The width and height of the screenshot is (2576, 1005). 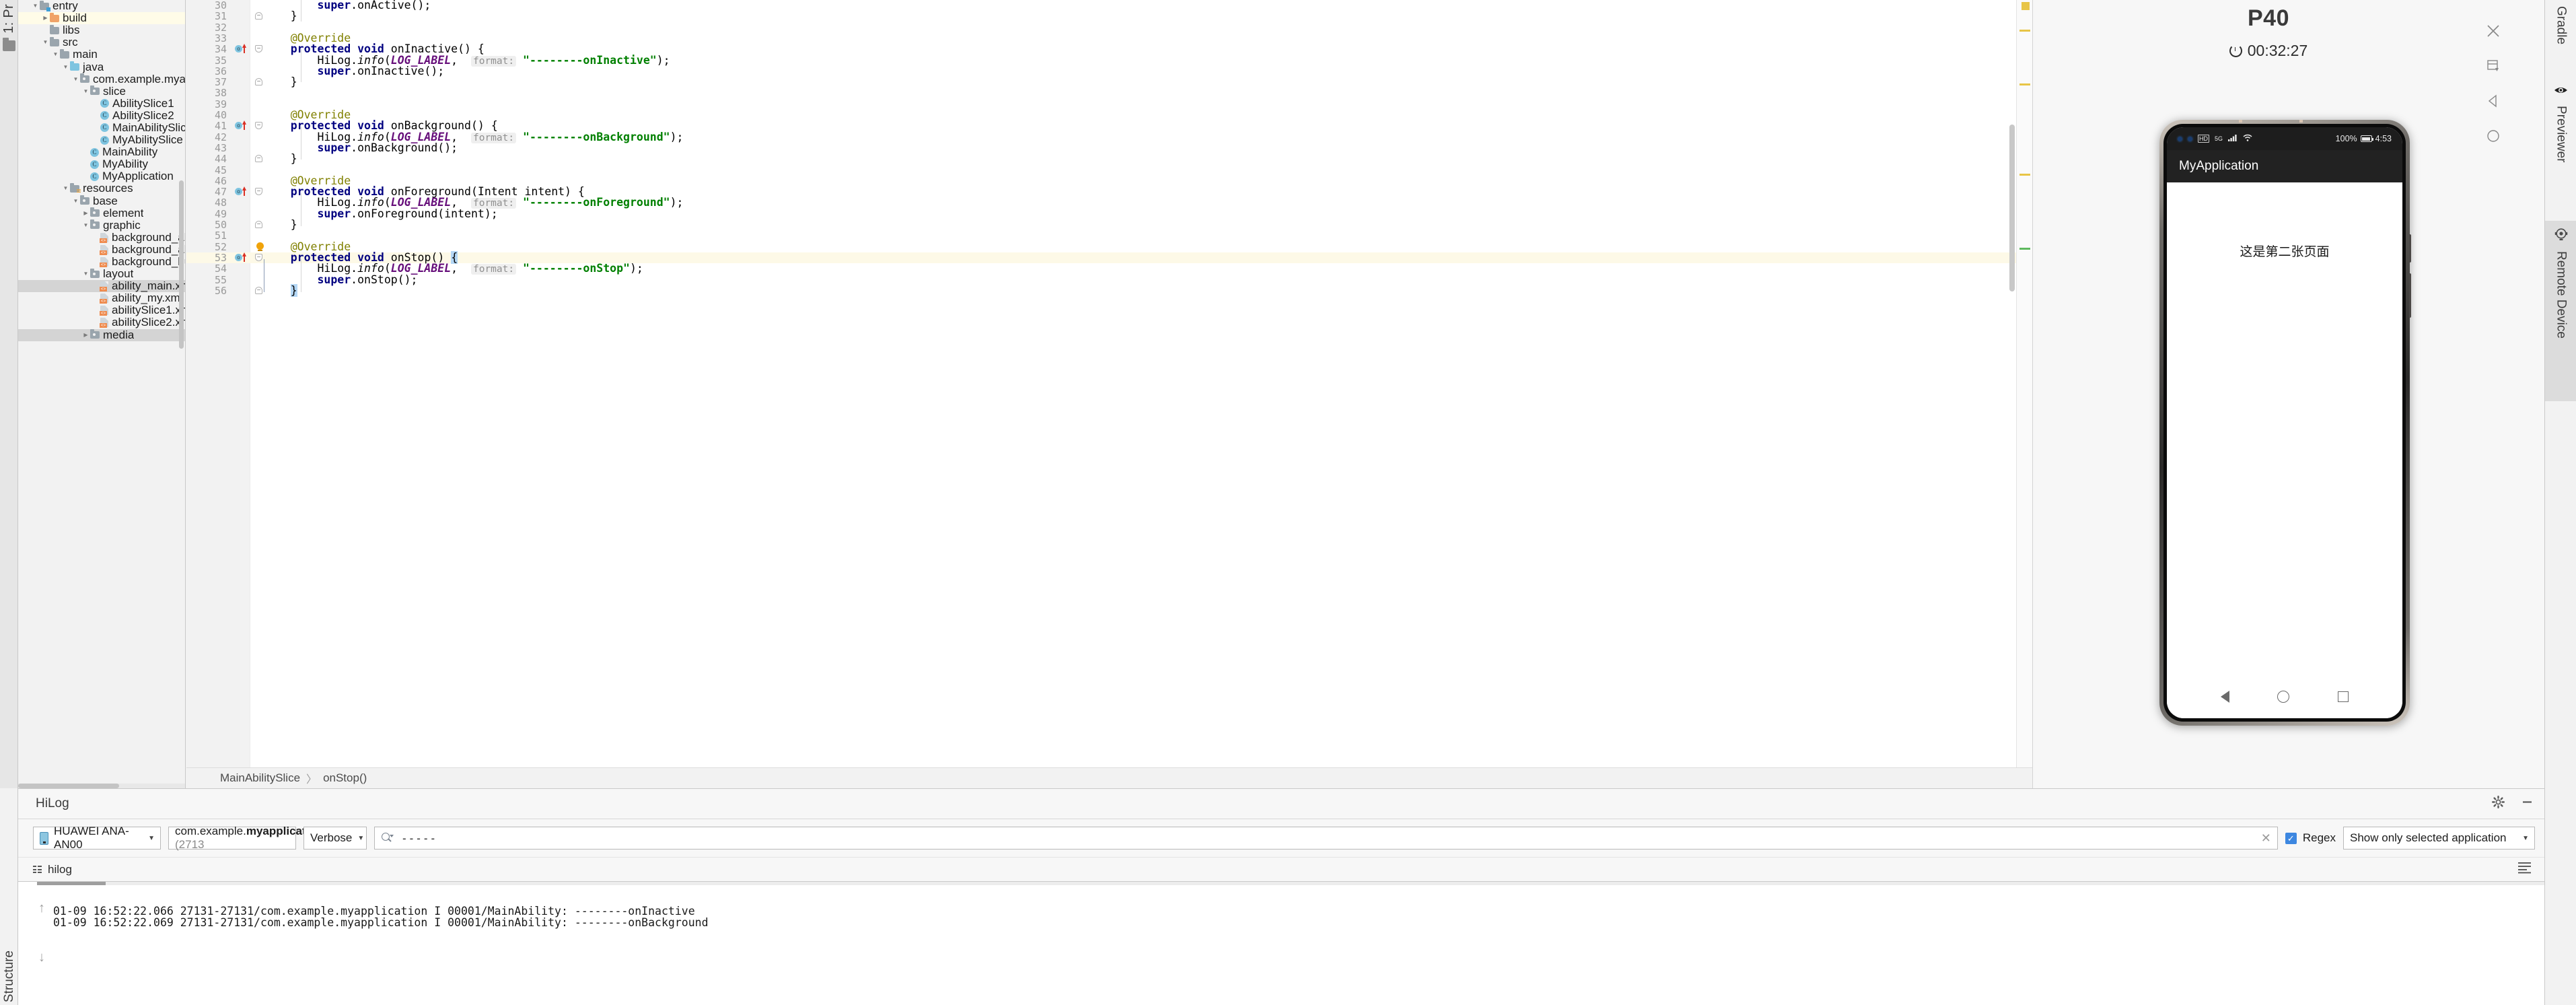 I want to click on back-icon, so click(x=2224, y=697).